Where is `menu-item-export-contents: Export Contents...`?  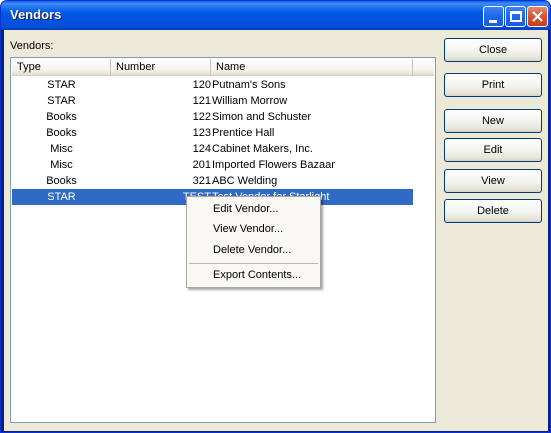 menu-item-export-contents: Export Contents... is located at coordinates (253, 275).